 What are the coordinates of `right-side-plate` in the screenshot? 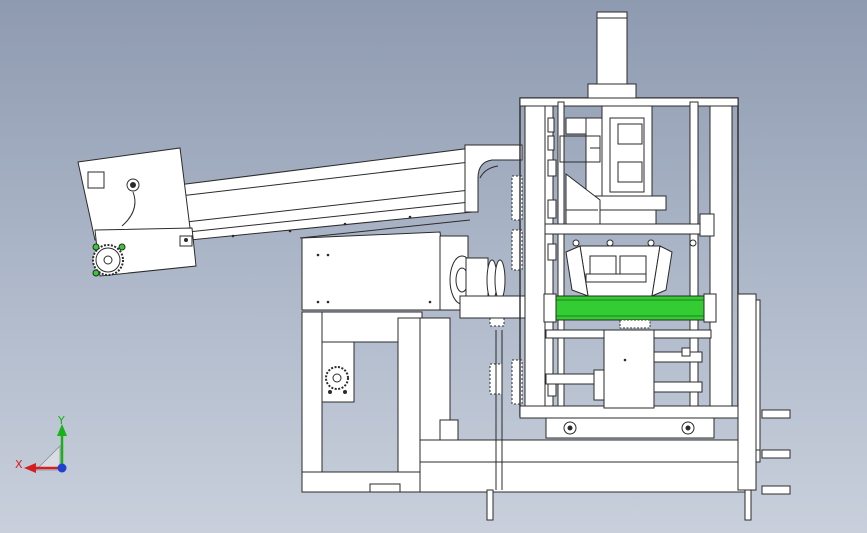 It's located at (764, 394).